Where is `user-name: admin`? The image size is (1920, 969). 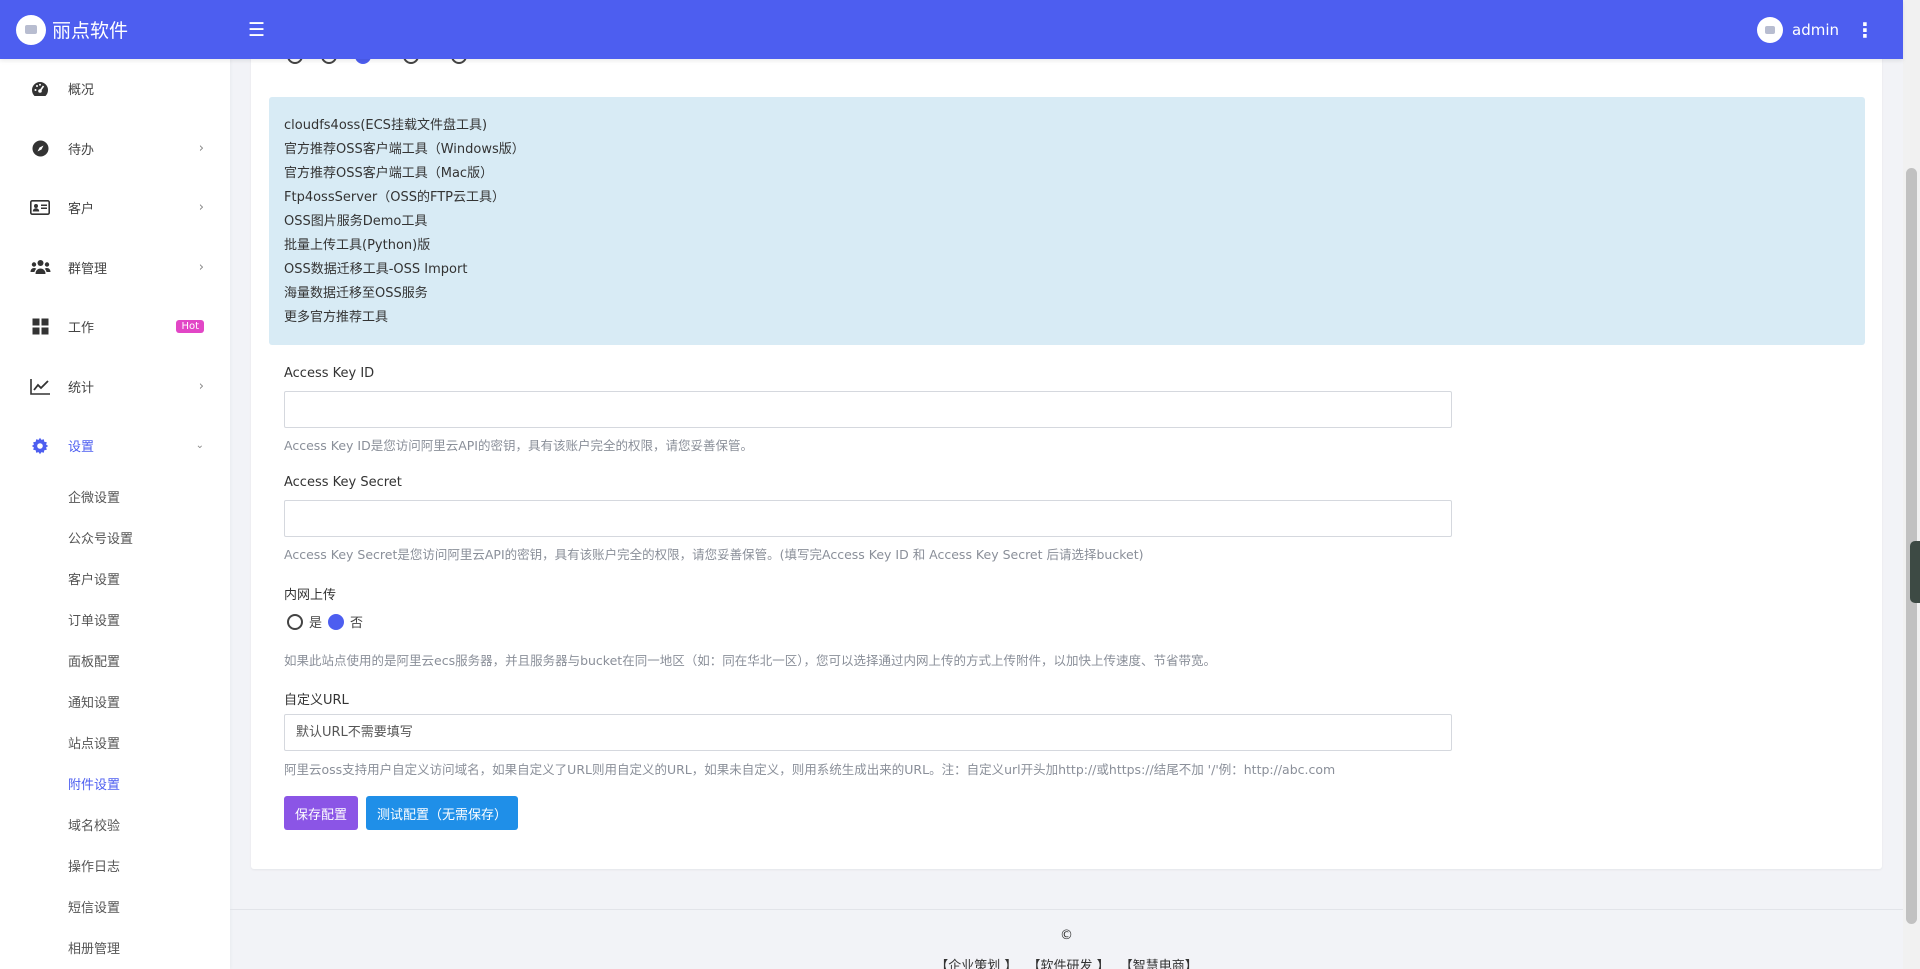
user-name: admin is located at coordinates (1815, 30).